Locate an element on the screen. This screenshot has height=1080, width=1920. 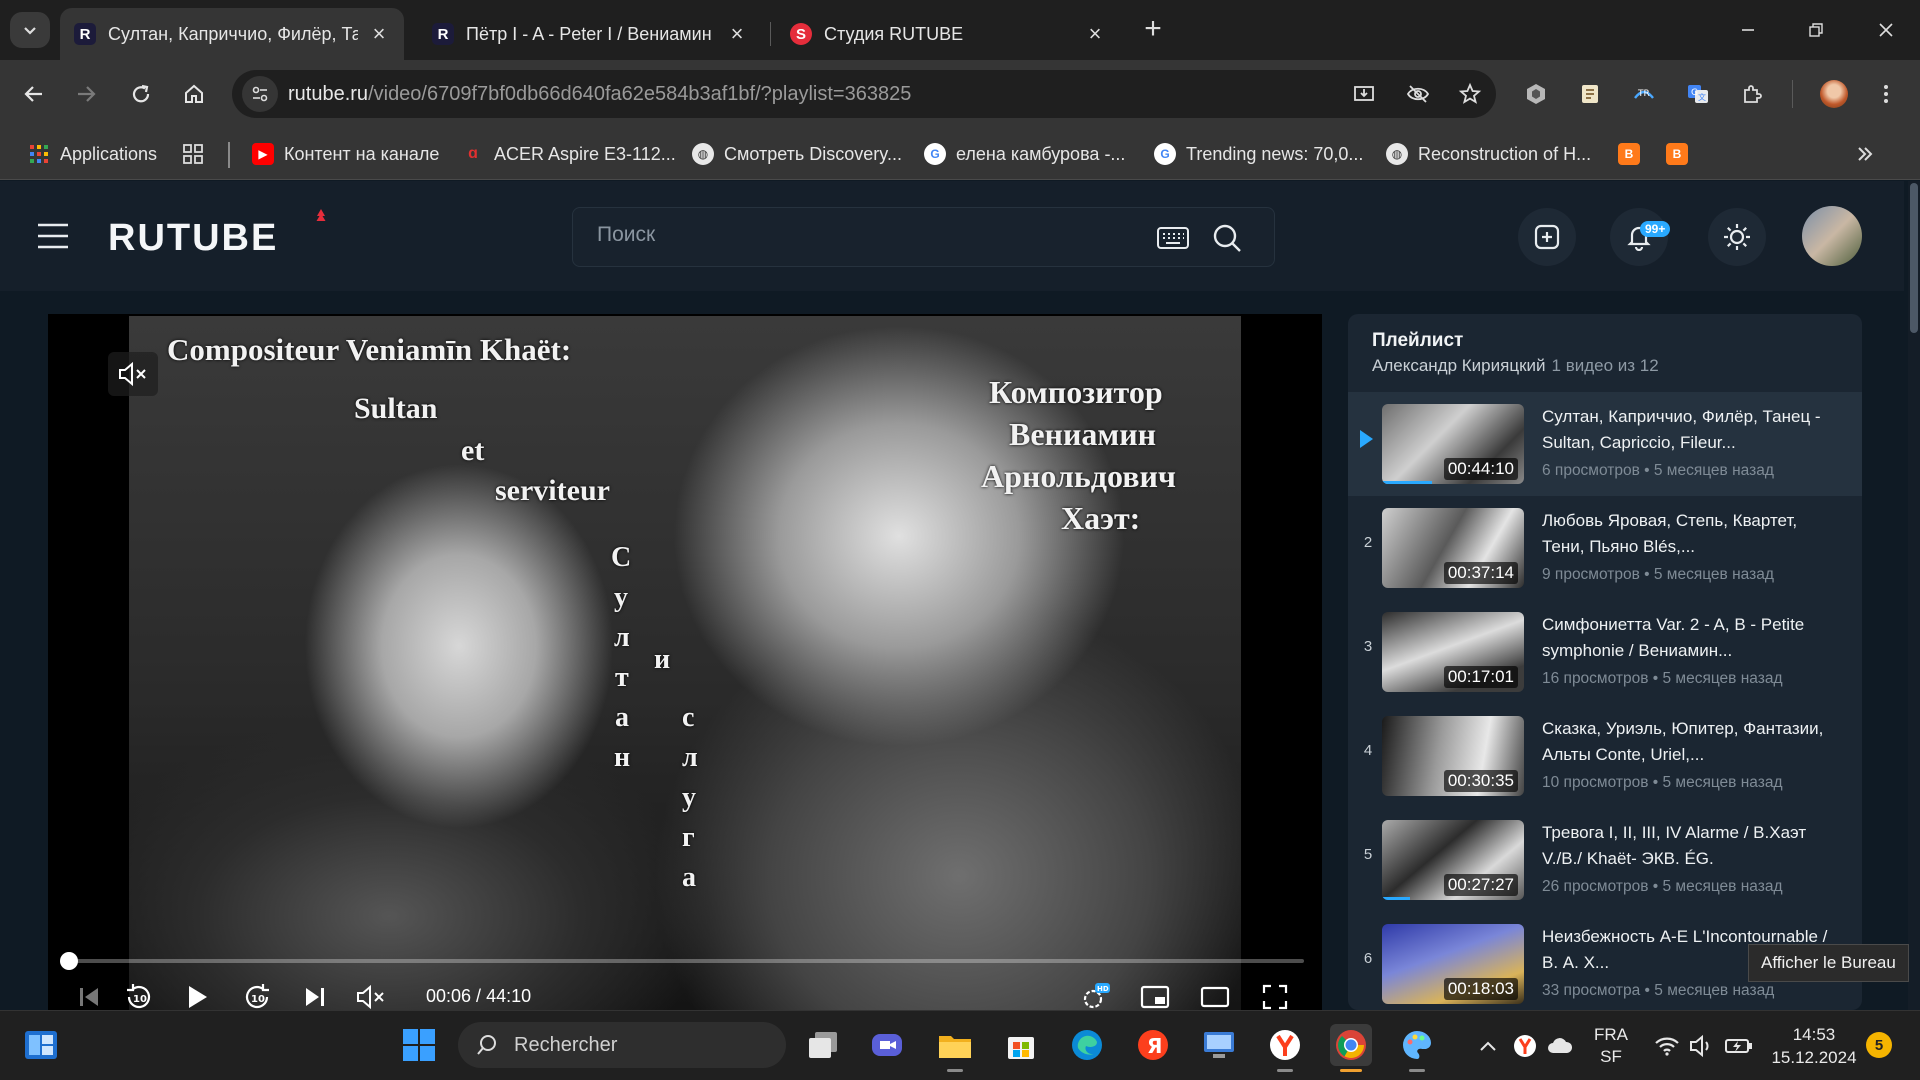
start-button is located at coordinates (419, 1045).